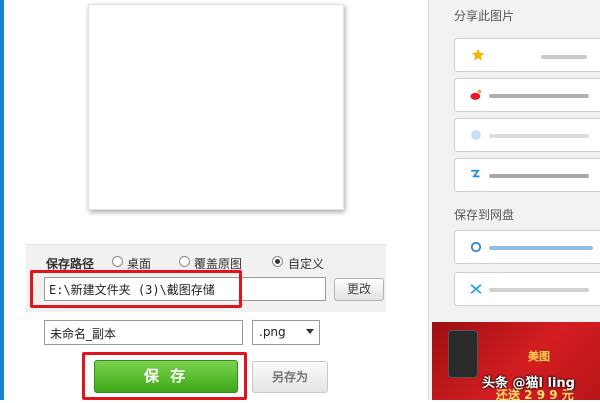 The height and width of the screenshot is (403, 600). What do you see at coordinates (476, 135) in the screenshot?
I see `qq-icon` at bounding box center [476, 135].